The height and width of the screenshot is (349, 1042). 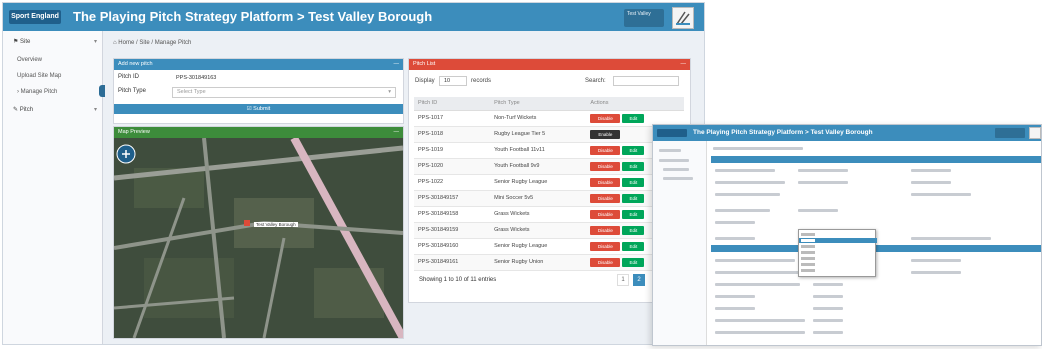 I want to click on pitch-id-cell: PPS-1020, so click(x=452, y=166).